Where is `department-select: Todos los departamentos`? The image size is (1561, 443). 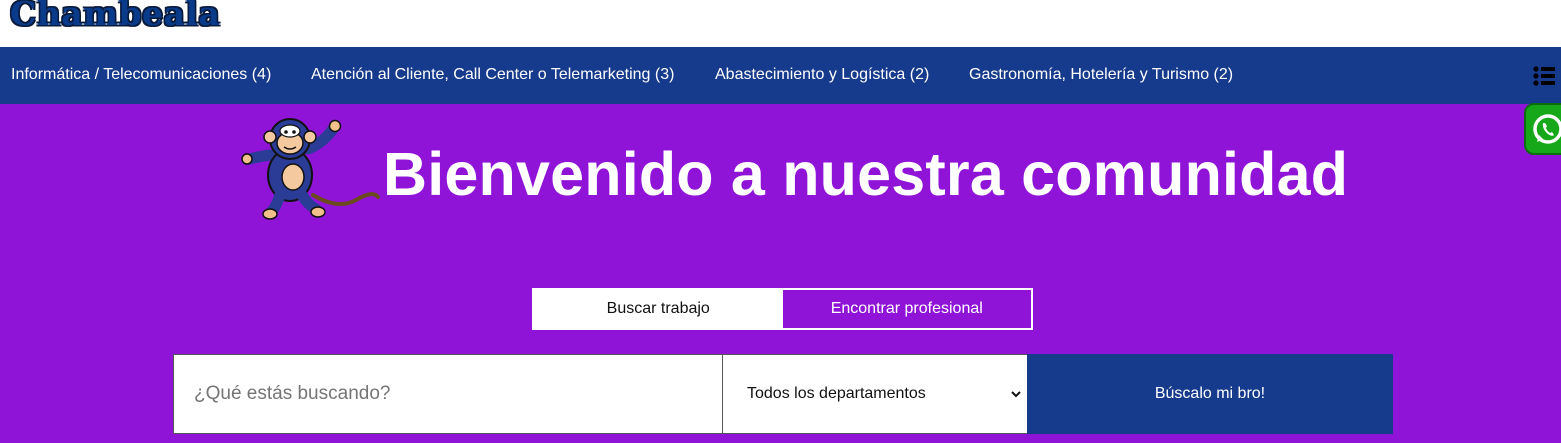
department-select: Todos los departamentos is located at coordinates (875, 394).